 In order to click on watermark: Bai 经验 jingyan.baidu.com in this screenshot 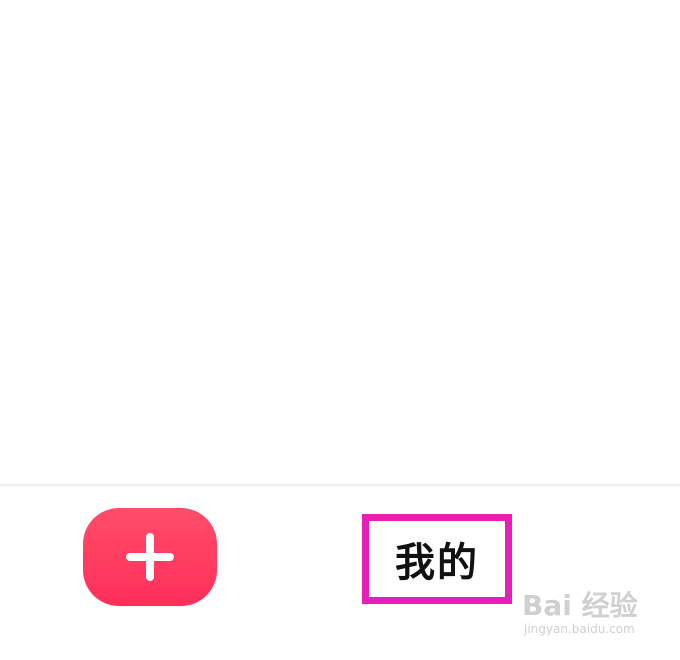, I will do `click(597, 617)`.